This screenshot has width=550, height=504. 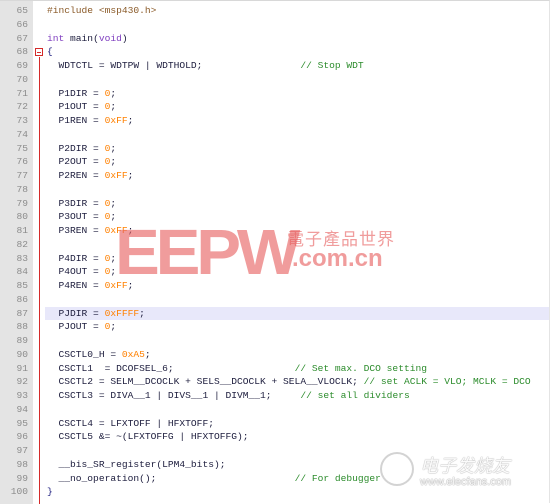 I want to click on code-token: // set all dividers, so click(x=355, y=395).